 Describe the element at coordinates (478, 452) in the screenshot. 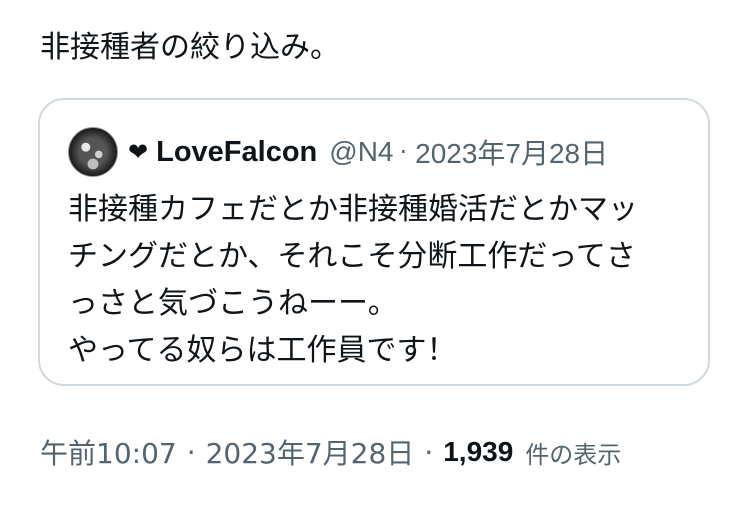

I see `view-count: 1,939` at that location.